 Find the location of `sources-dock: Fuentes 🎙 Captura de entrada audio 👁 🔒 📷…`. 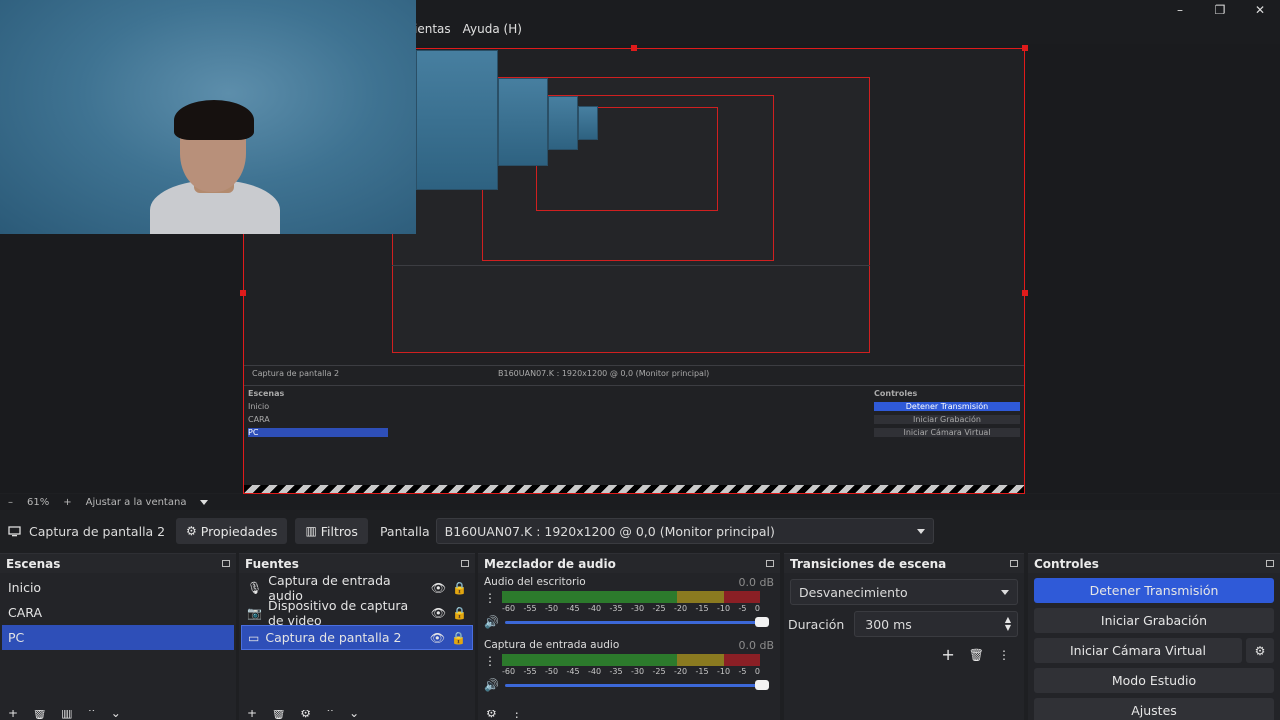

sources-dock: Fuentes 🎙 Captura de entrada audio 👁 🔒 📷… is located at coordinates (357, 636).